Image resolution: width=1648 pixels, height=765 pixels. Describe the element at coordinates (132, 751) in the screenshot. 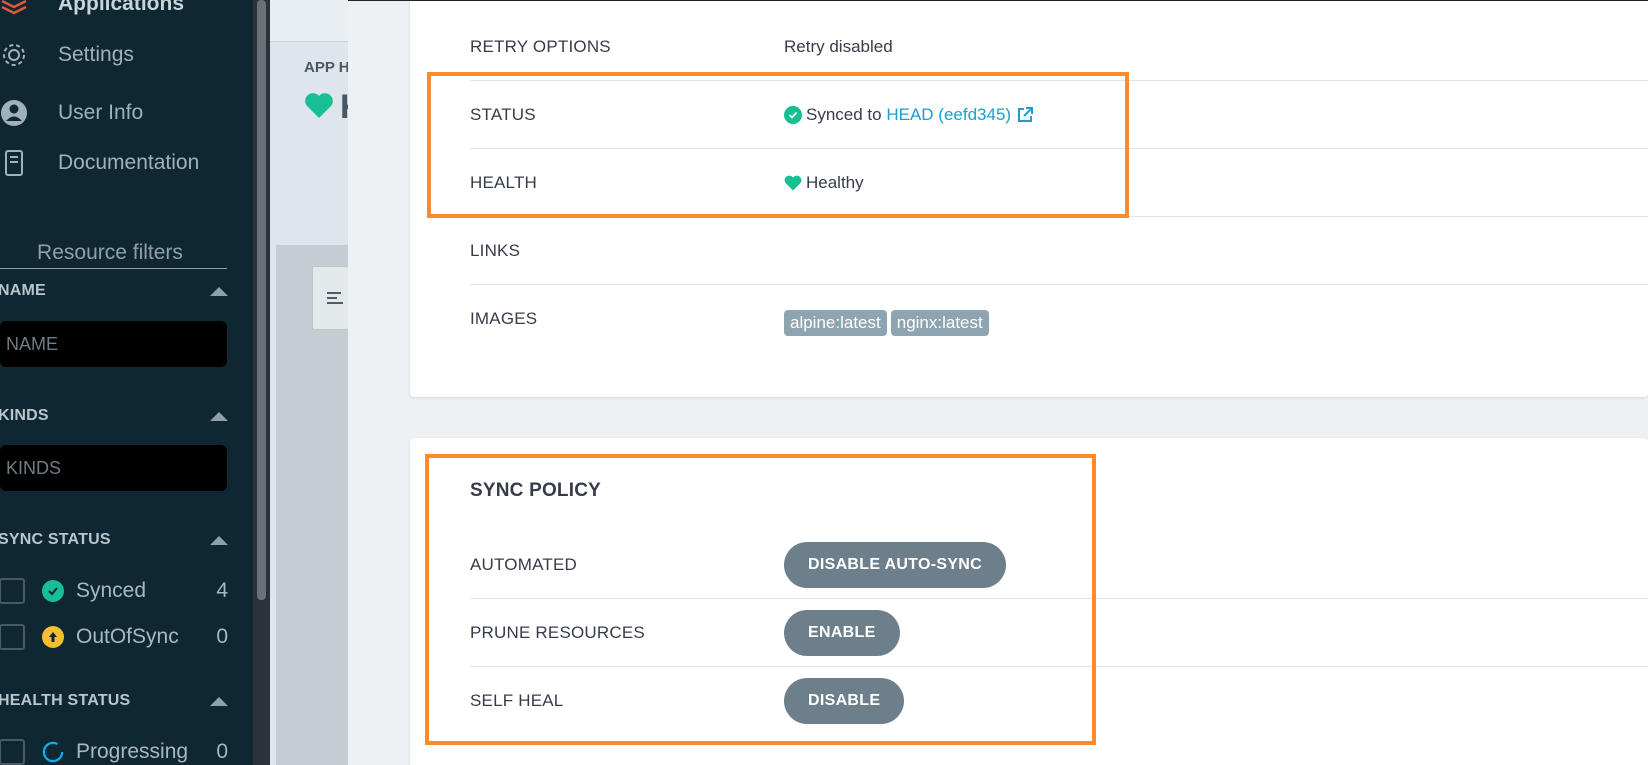

I see `filter-option-label: Progressing` at that location.